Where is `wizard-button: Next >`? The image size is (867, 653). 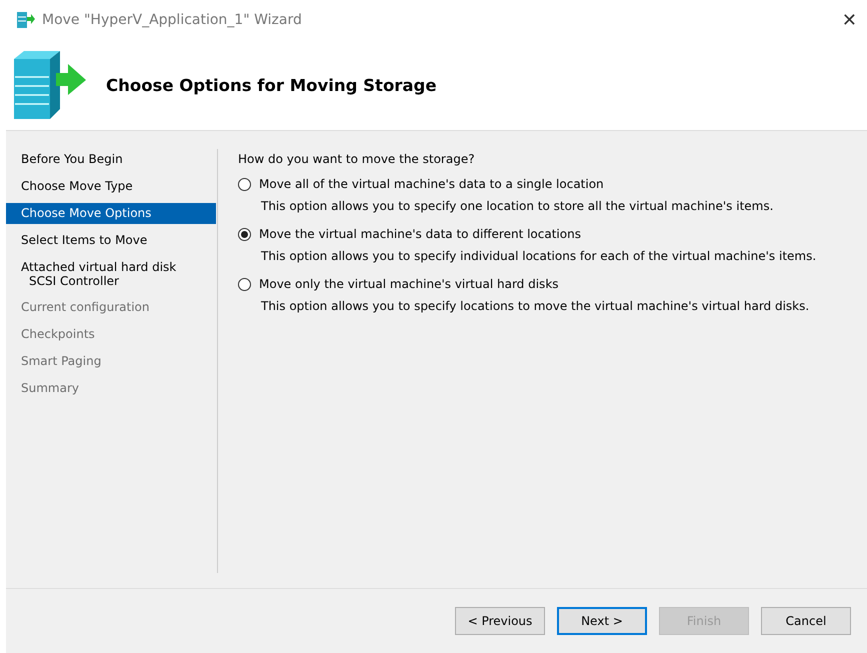 wizard-button: Next > is located at coordinates (602, 621).